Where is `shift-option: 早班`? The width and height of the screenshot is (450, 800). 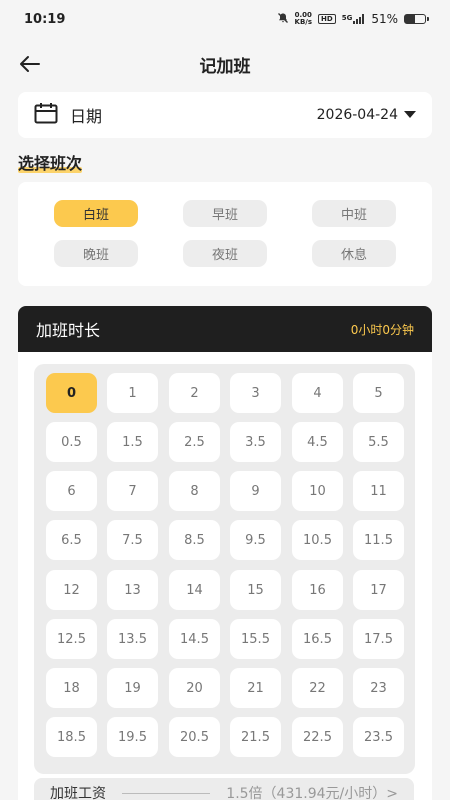 shift-option: 早班 is located at coordinates (225, 213).